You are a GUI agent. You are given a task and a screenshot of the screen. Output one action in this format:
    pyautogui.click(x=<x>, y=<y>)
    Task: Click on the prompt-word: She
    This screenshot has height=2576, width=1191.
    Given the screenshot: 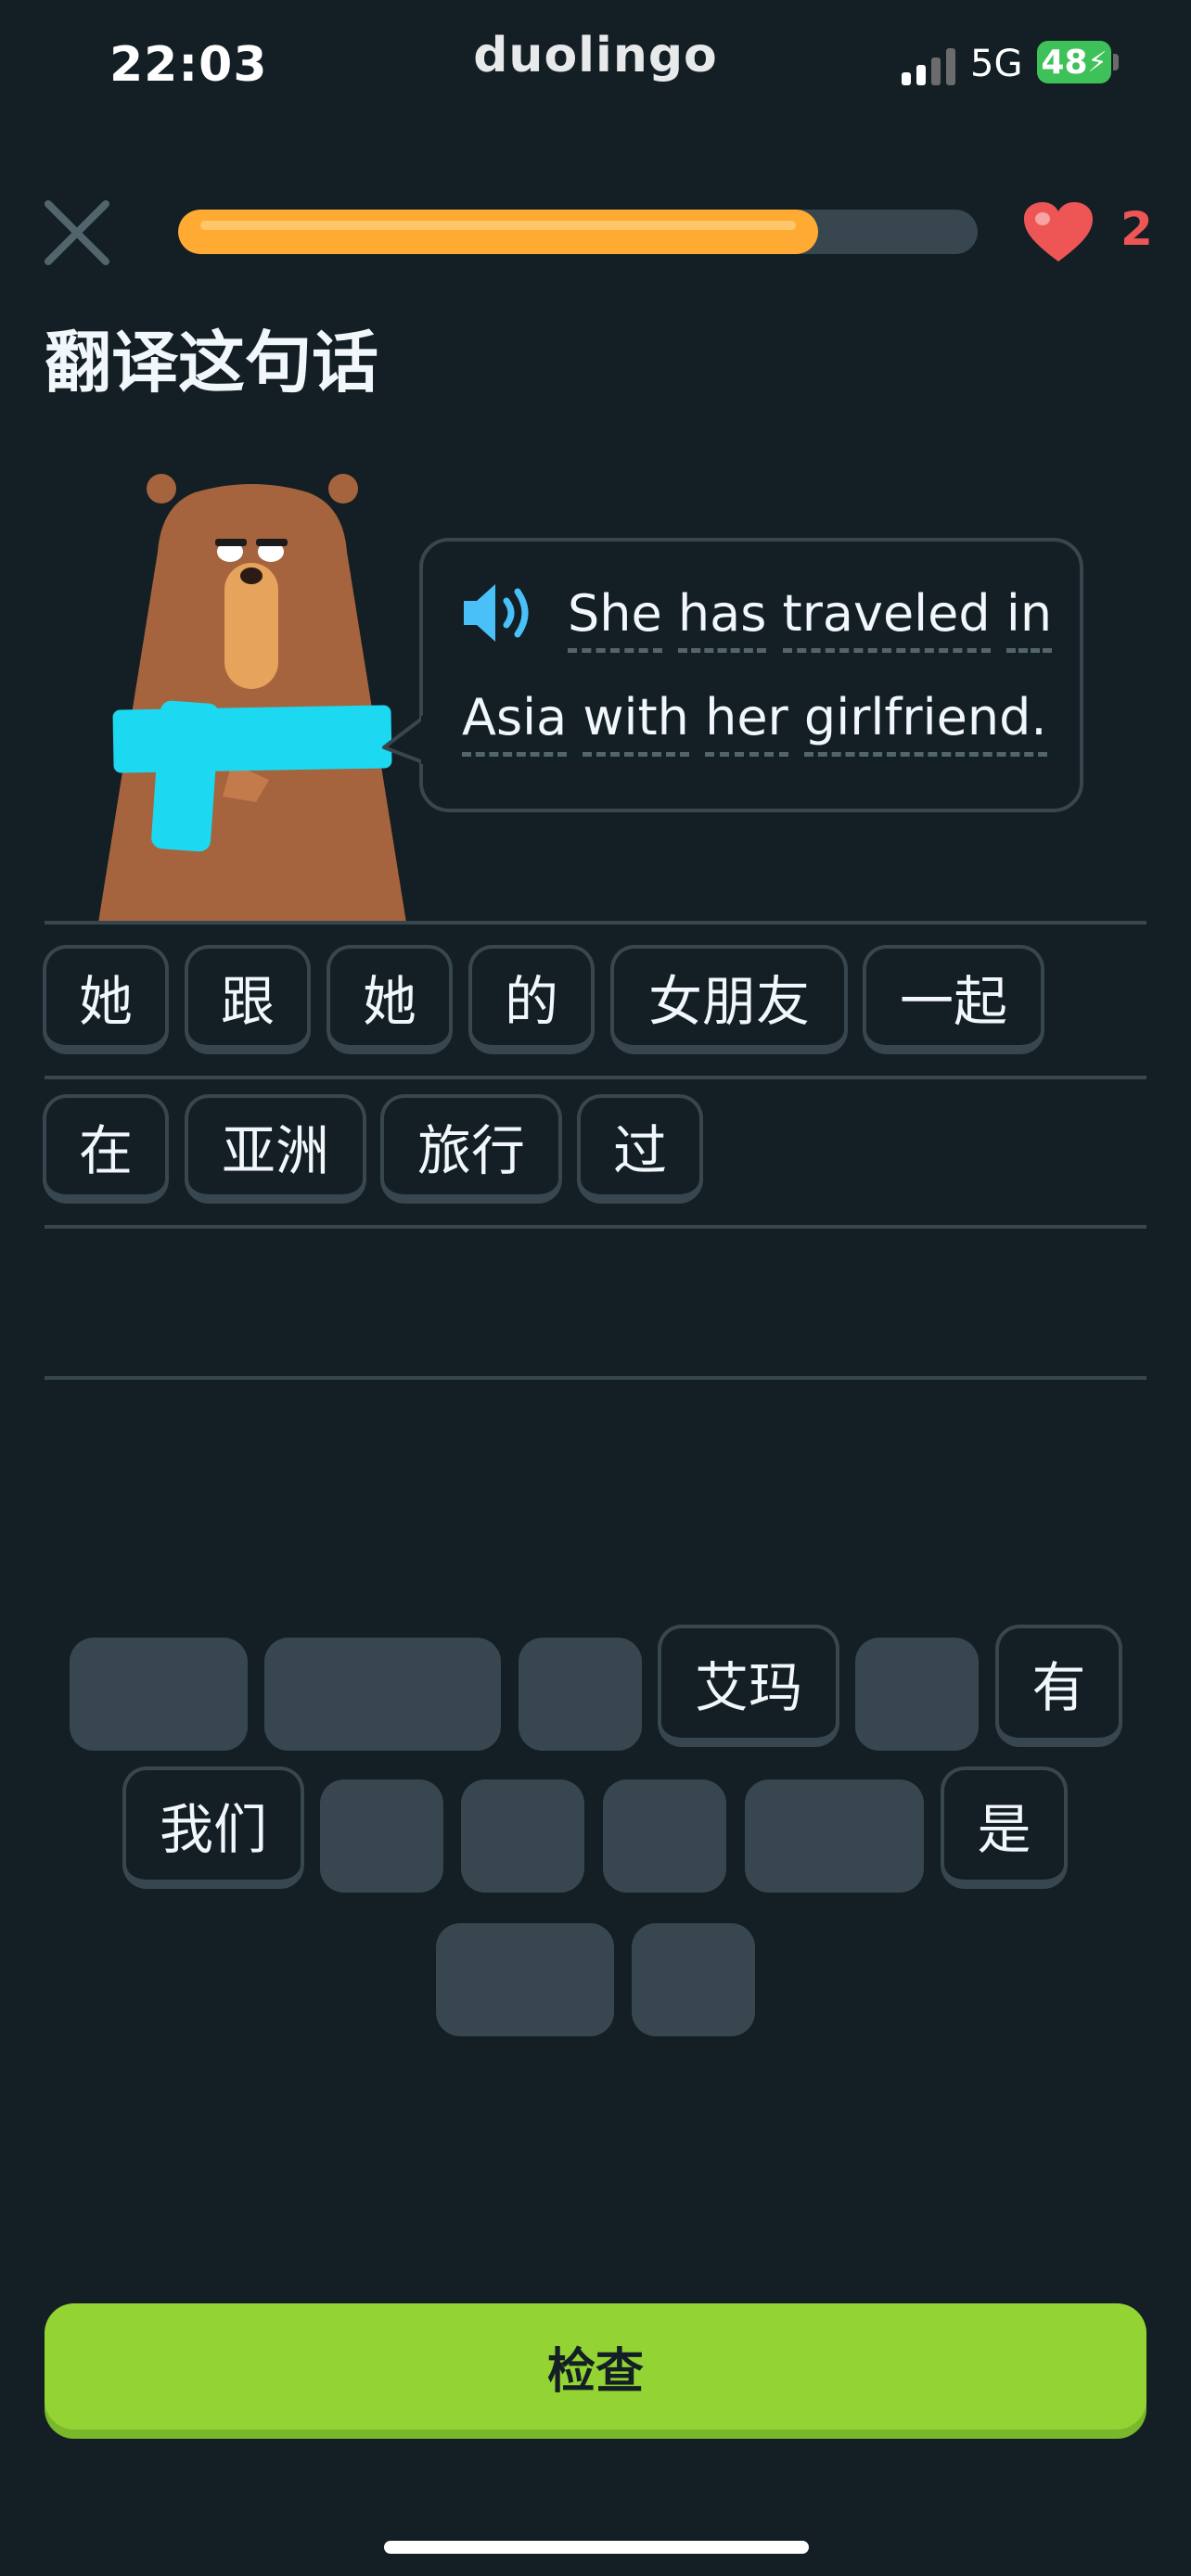 What is the action you would take?
    pyautogui.click(x=615, y=620)
    